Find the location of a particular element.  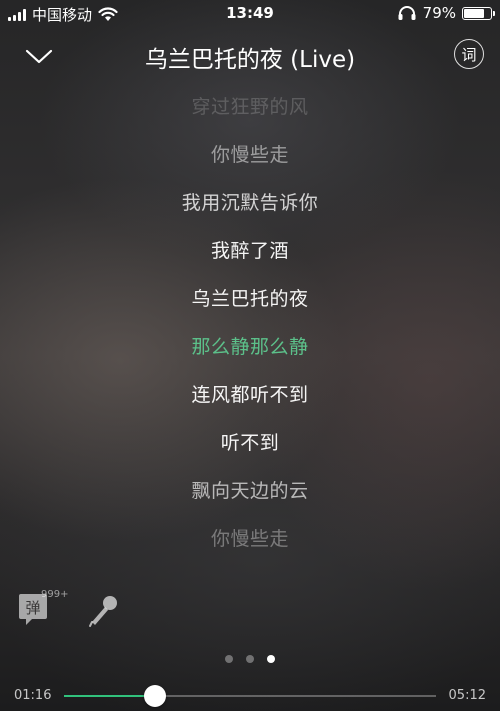

danmu-label: 弹 is located at coordinates (32, 608).